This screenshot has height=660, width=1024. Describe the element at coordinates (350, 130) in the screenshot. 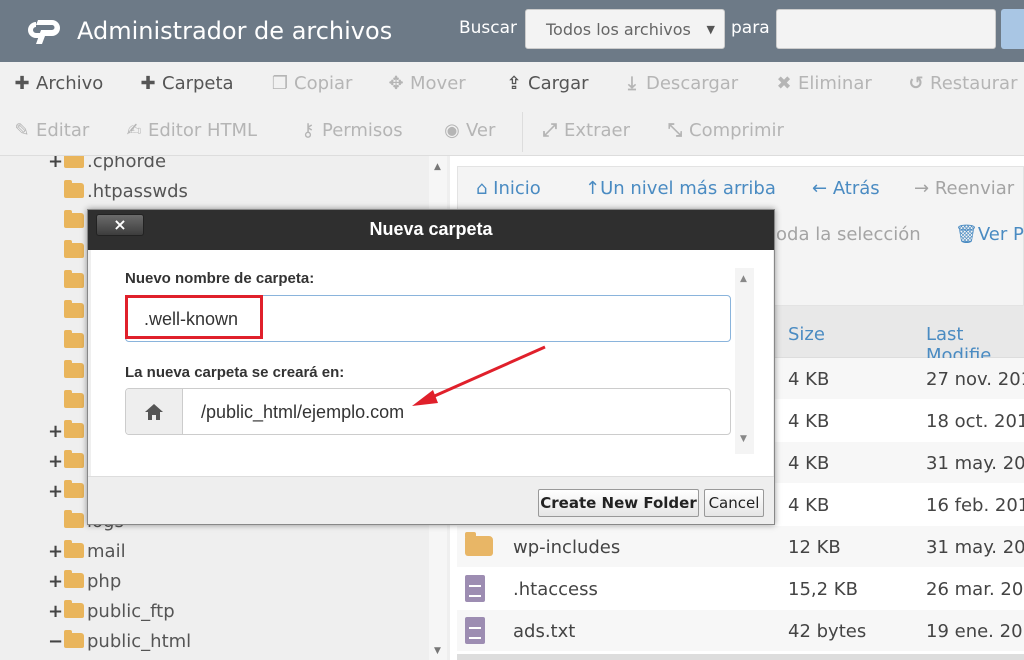

I see `permissions-button: ⚷ Permisos` at that location.